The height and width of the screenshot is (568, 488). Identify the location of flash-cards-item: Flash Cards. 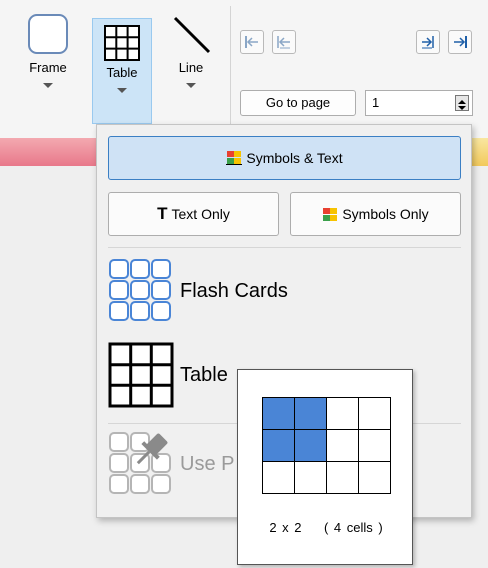
(198, 291).